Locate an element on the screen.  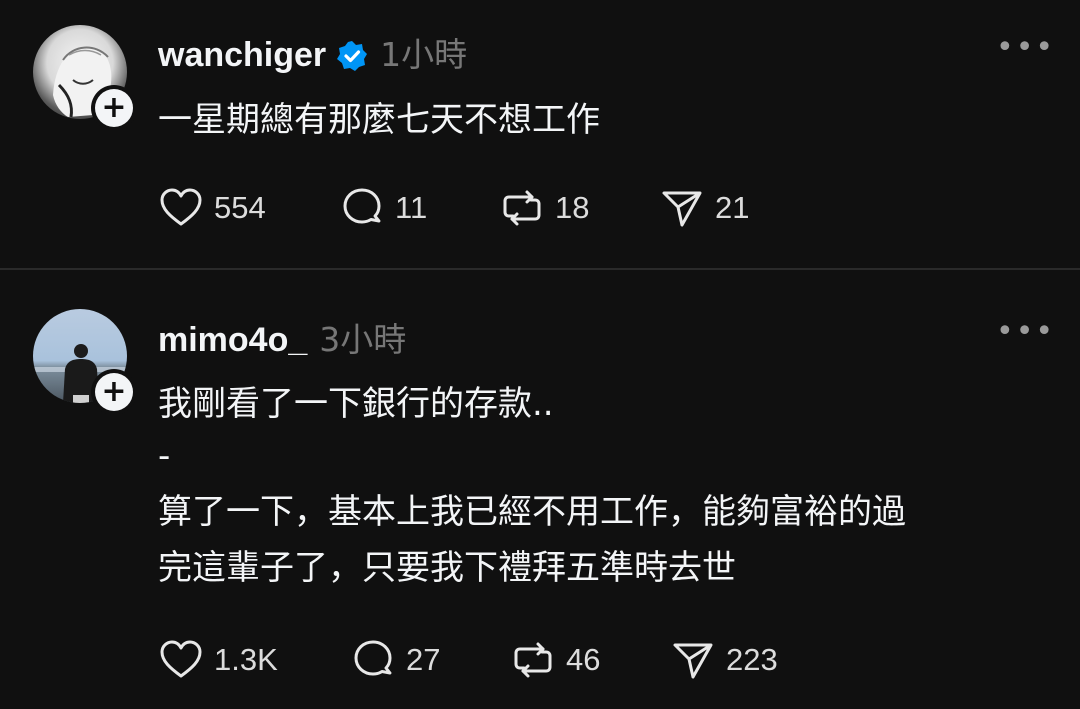
post-header: mimo4o_ 3小時 is located at coordinates (282, 337).